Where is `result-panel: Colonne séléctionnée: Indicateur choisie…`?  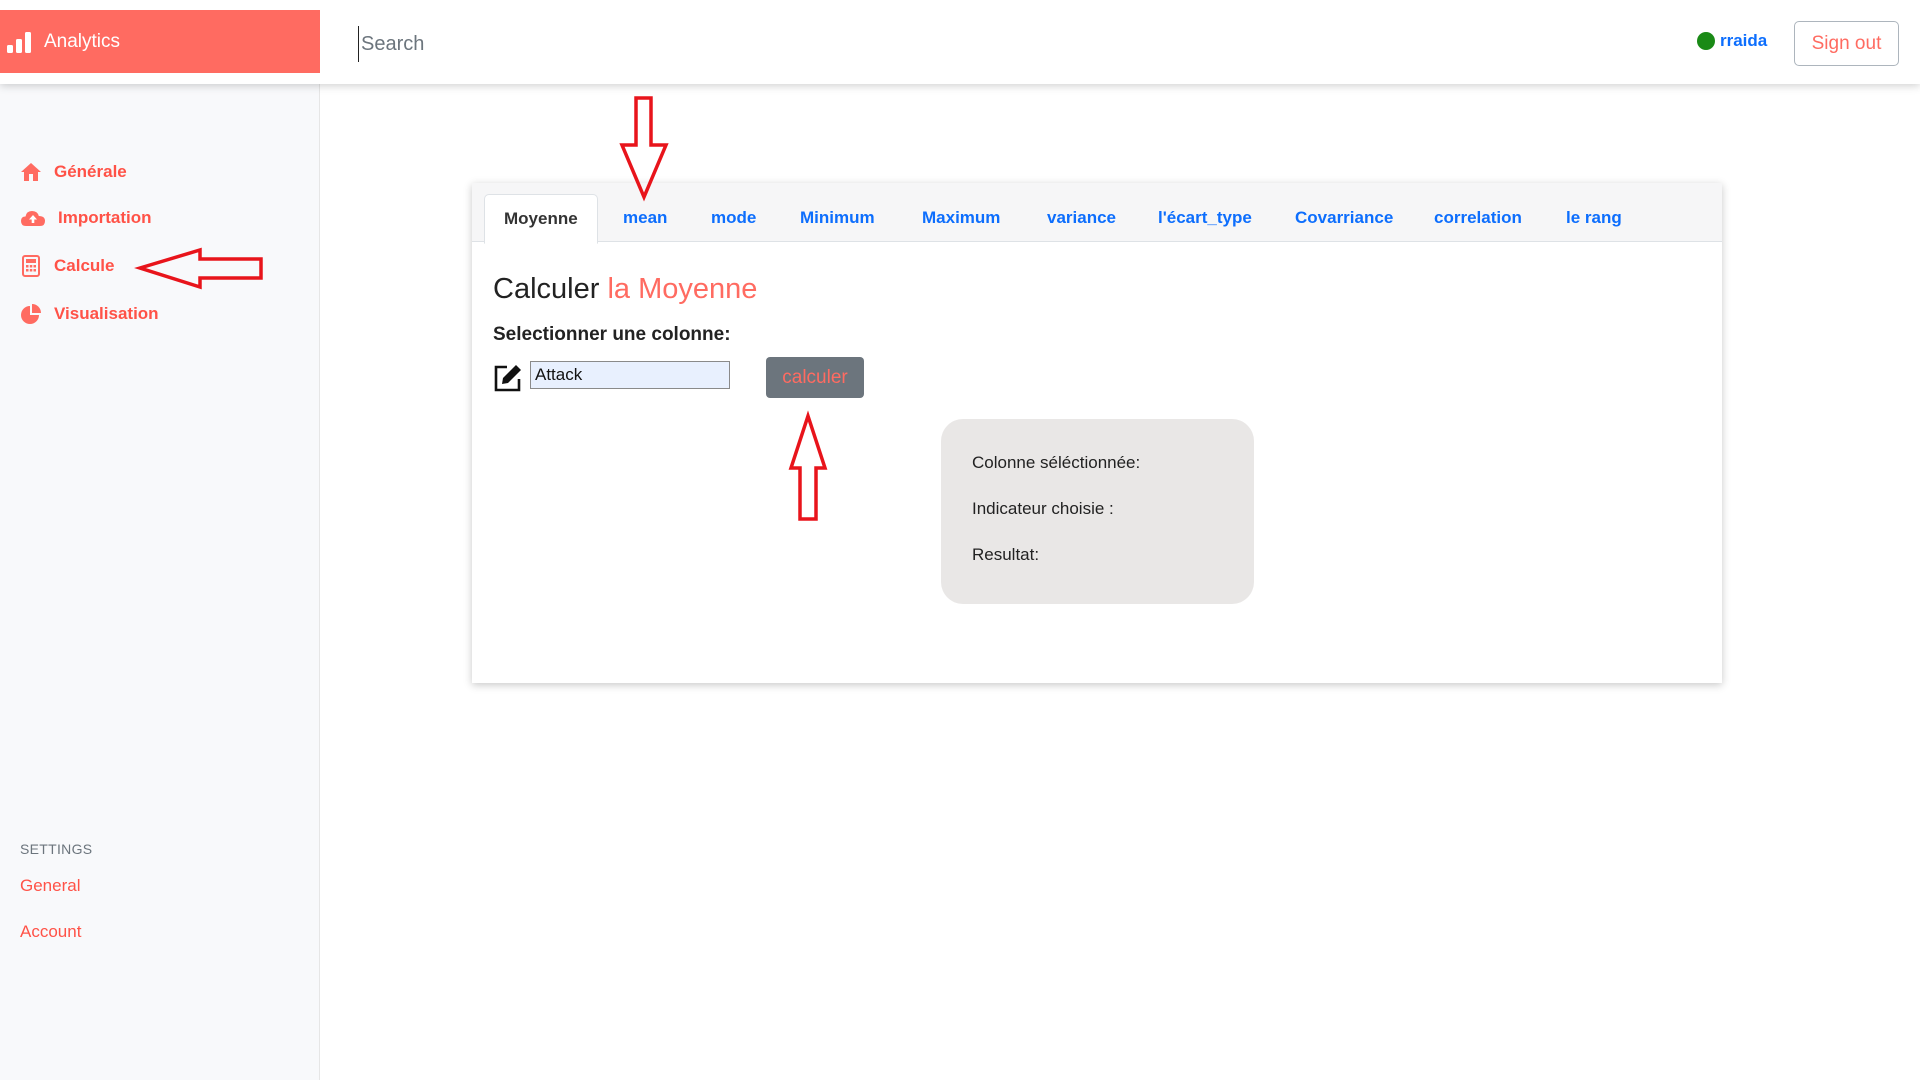
result-panel: Colonne séléctionnée: Indicateur choisie… is located at coordinates (1097, 511).